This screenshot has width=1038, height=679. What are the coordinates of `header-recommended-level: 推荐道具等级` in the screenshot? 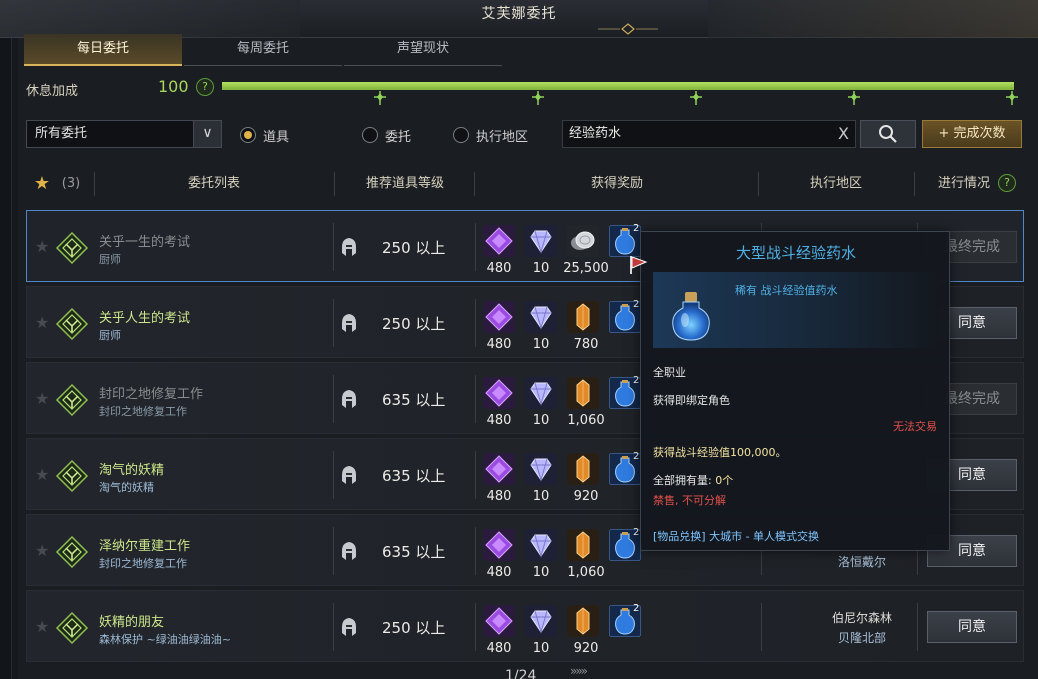 It's located at (405, 184).